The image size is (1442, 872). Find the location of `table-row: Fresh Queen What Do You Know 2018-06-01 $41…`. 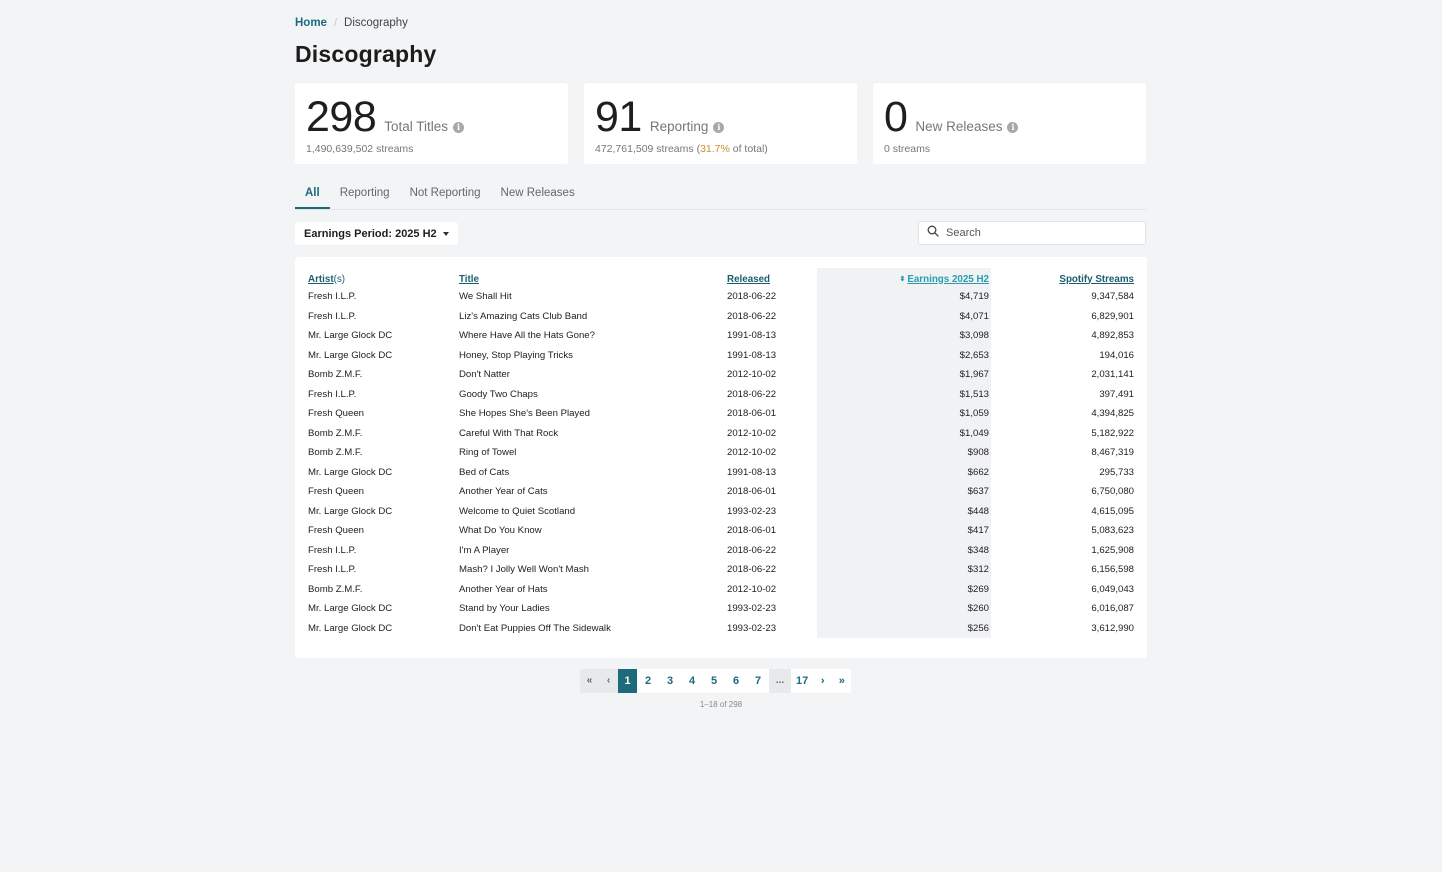

table-row: Fresh Queen What Do You Know 2018-06-01 $41… is located at coordinates (721, 531).